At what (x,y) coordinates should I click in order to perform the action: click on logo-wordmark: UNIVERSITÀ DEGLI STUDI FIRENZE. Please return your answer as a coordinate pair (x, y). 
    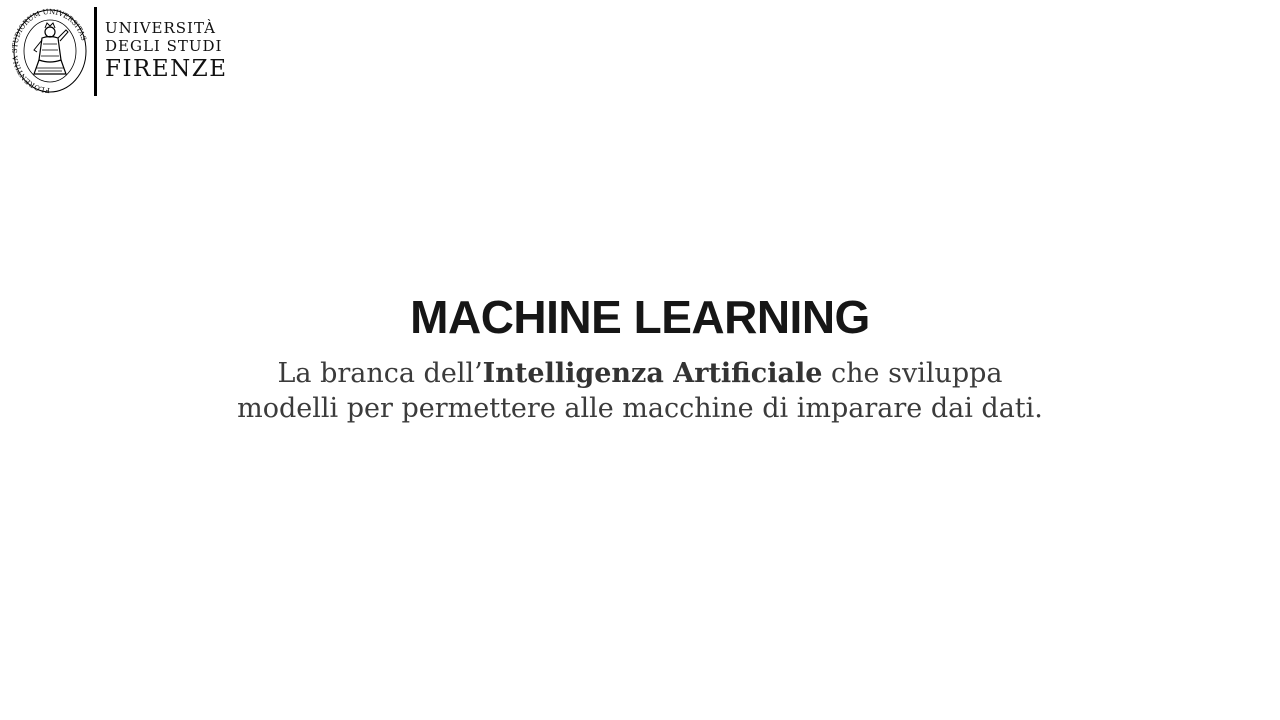
    Looking at the image, I should click on (166, 51).